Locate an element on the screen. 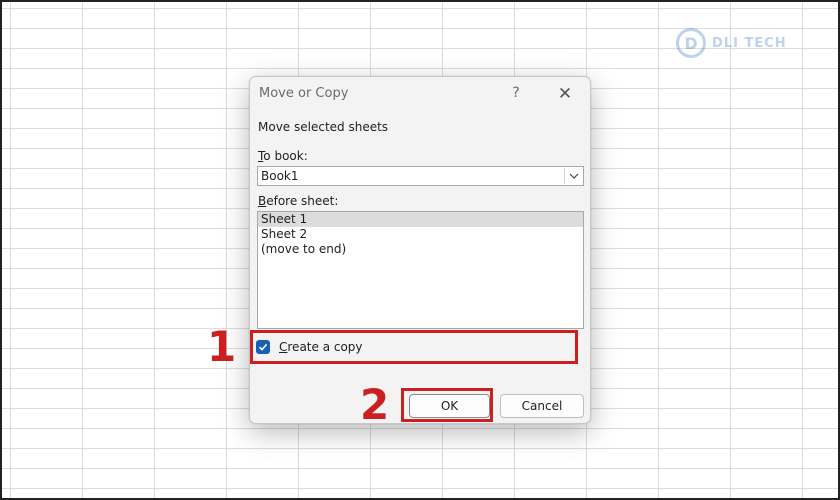  cancel-button: Cancel is located at coordinates (542, 406).